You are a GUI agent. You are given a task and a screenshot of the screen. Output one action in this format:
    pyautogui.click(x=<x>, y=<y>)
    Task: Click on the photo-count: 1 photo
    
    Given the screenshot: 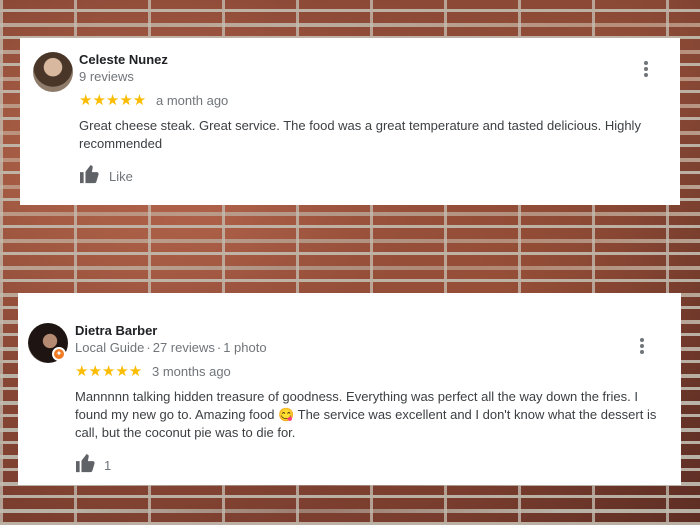 What is the action you would take?
    pyautogui.click(x=245, y=347)
    